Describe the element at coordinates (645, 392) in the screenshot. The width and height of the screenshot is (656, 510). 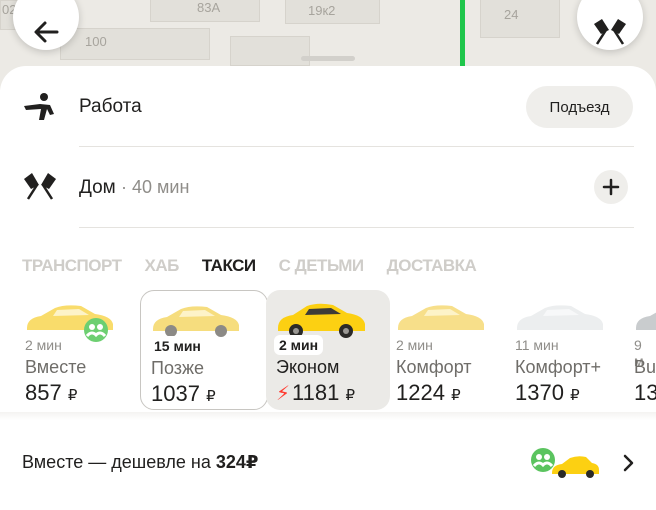
I see `tariff-price: 13` at that location.